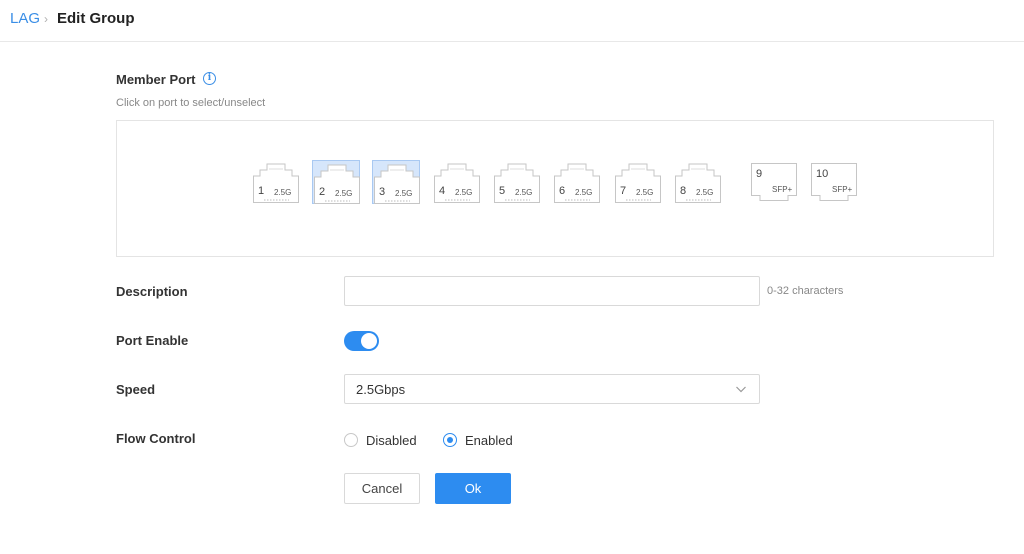 This screenshot has height=554, width=1024. I want to click on port-number: 4, so click(442, 191).